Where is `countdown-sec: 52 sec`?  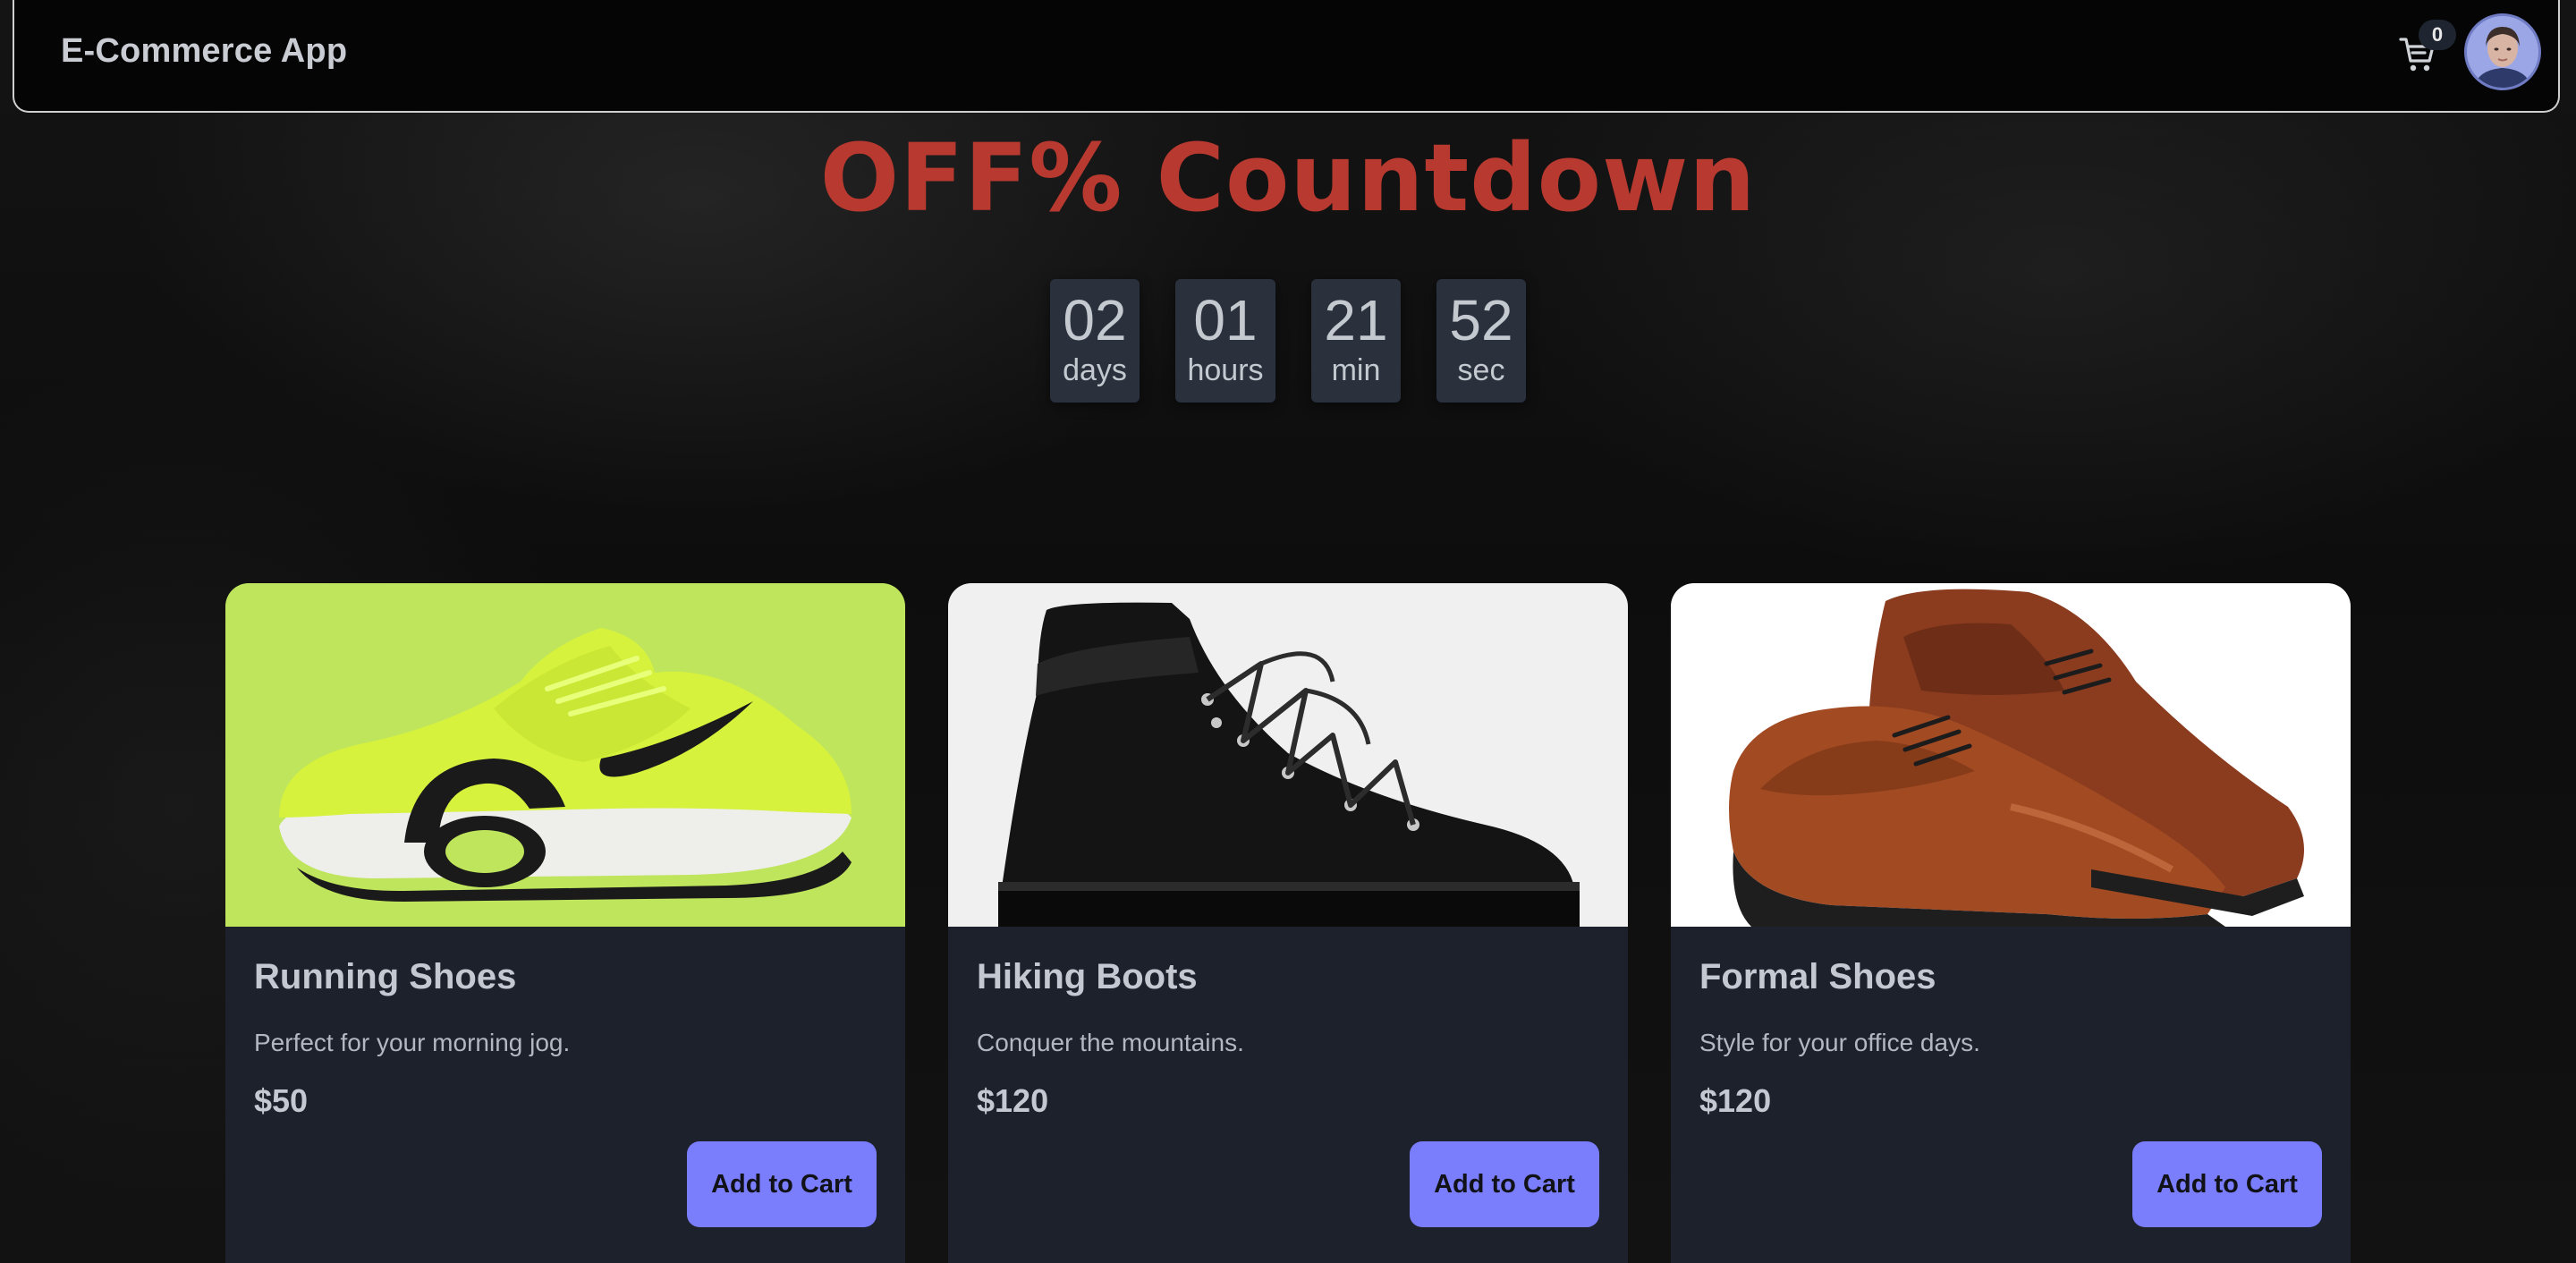 countdown-sec: 52 sec is located at coordinates (1481, 341).